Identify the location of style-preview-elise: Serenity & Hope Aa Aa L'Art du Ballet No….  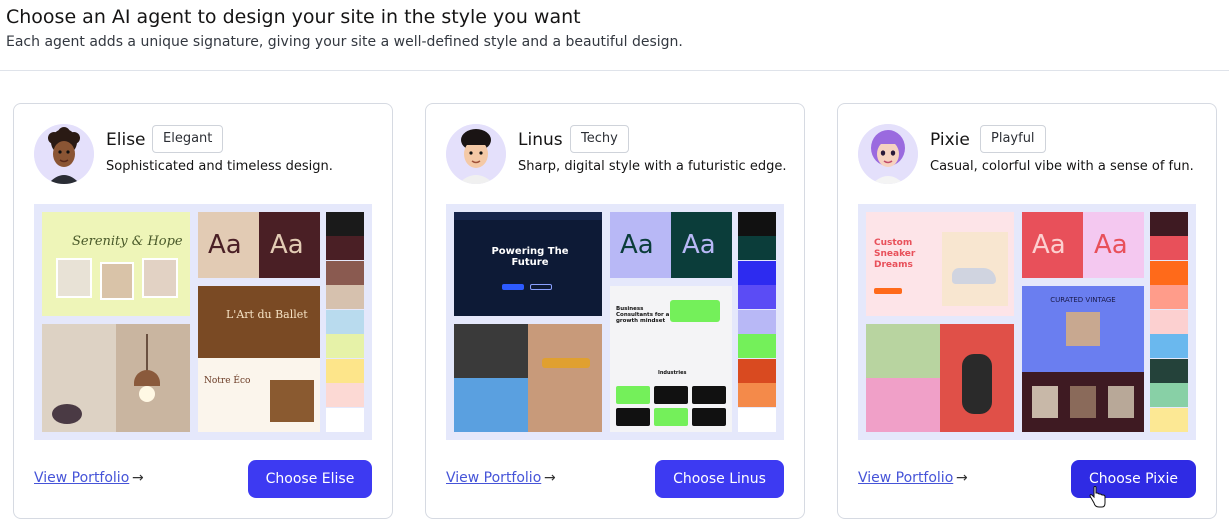
(203, 322).